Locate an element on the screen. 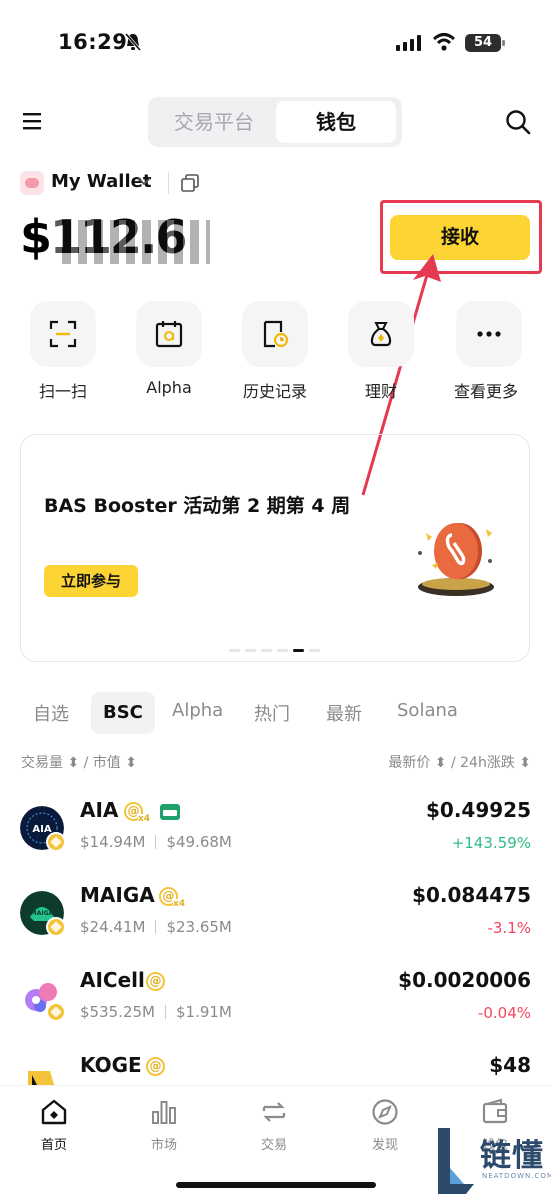 This screenshot has width=551, height=1200. quick-action-label: 理财 is located at coordinates (380, 391).